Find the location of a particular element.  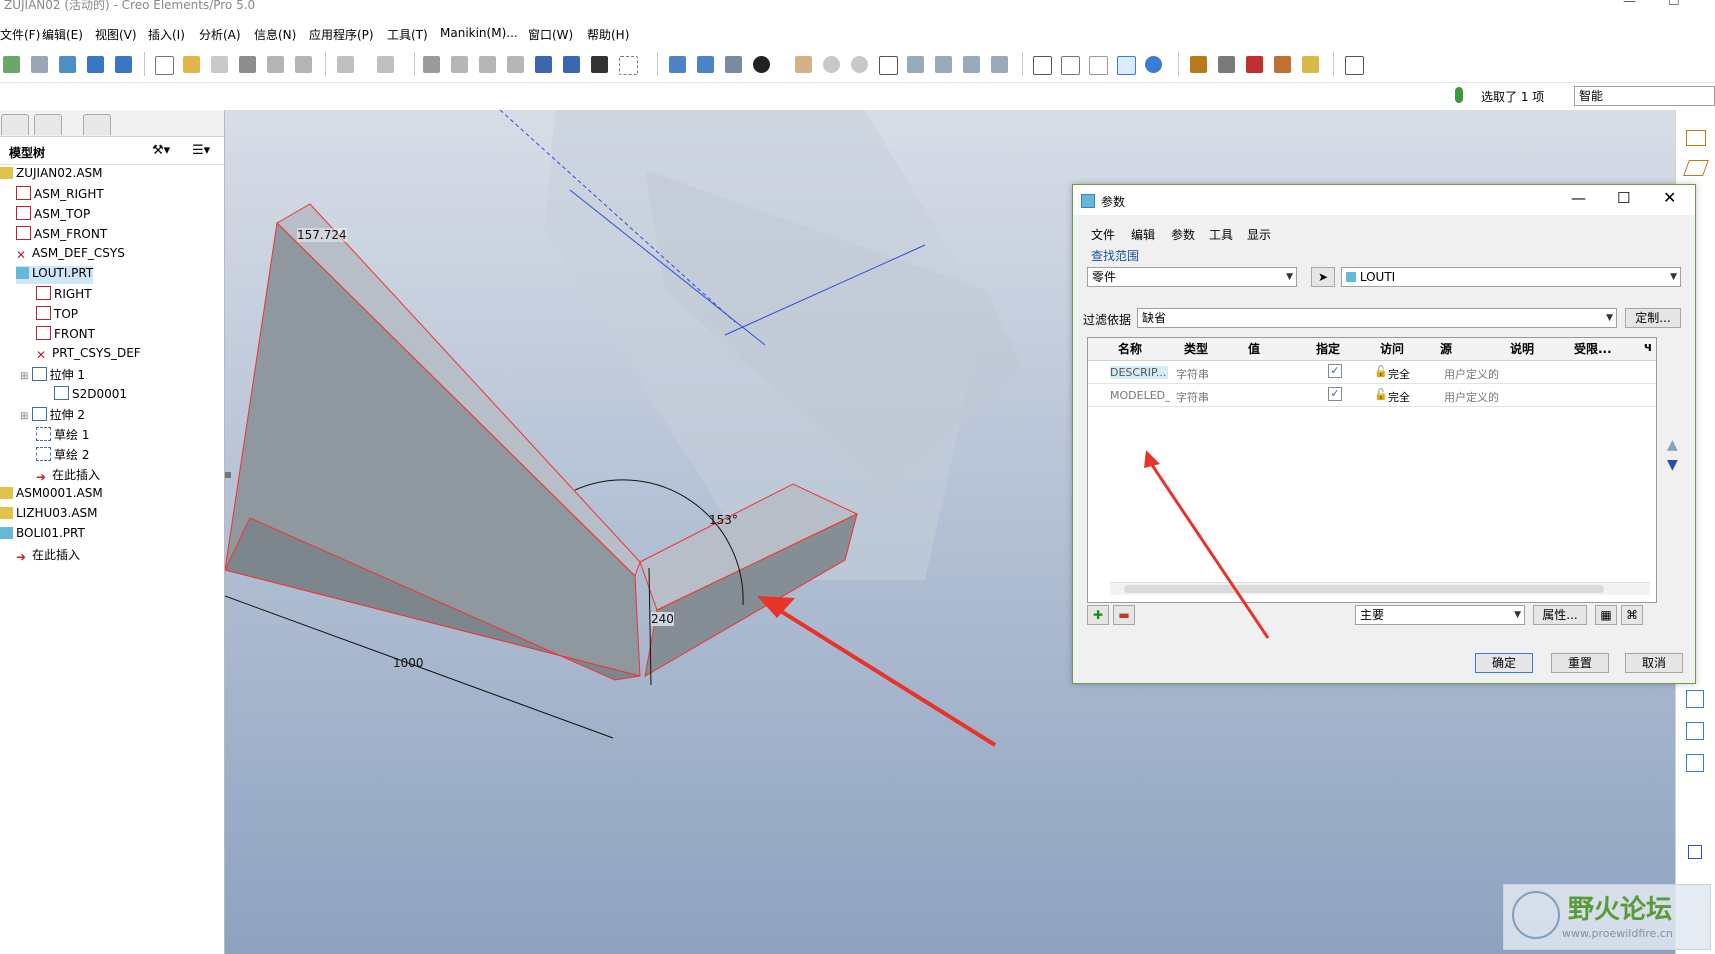

dialog-menu-parameters: 参数 is located at coordinates (1183, 234).